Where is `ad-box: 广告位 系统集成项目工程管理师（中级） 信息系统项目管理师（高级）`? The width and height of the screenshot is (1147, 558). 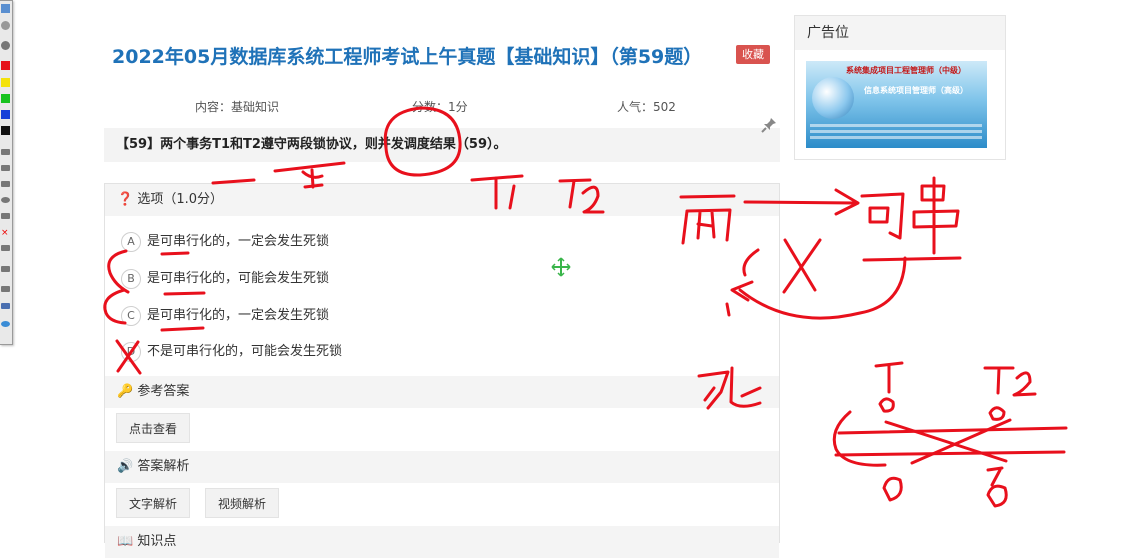 ad-box: 广告位 系统集成项目工程管理师（中级） 信息系统项目管理师（高级） is located at coordinates (900, 87).